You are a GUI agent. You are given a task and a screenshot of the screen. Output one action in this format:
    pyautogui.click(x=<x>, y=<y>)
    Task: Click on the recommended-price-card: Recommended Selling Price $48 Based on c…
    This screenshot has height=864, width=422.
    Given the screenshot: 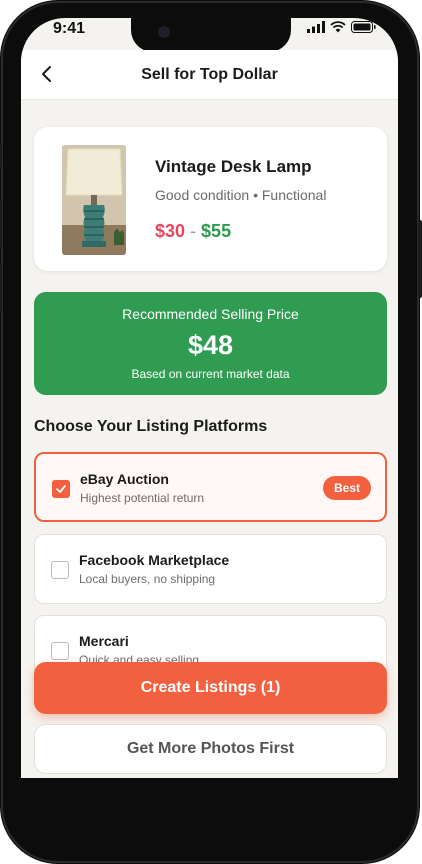 What is the action you would take?
    pyautogui.click(x=210, y=343)
    